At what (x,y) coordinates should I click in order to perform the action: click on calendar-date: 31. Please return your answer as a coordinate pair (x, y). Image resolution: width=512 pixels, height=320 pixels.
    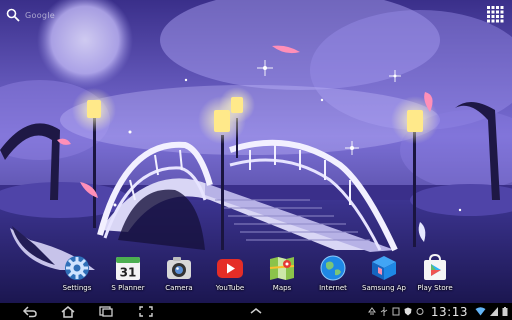
    Looking at the image, I should click on (128, 273).